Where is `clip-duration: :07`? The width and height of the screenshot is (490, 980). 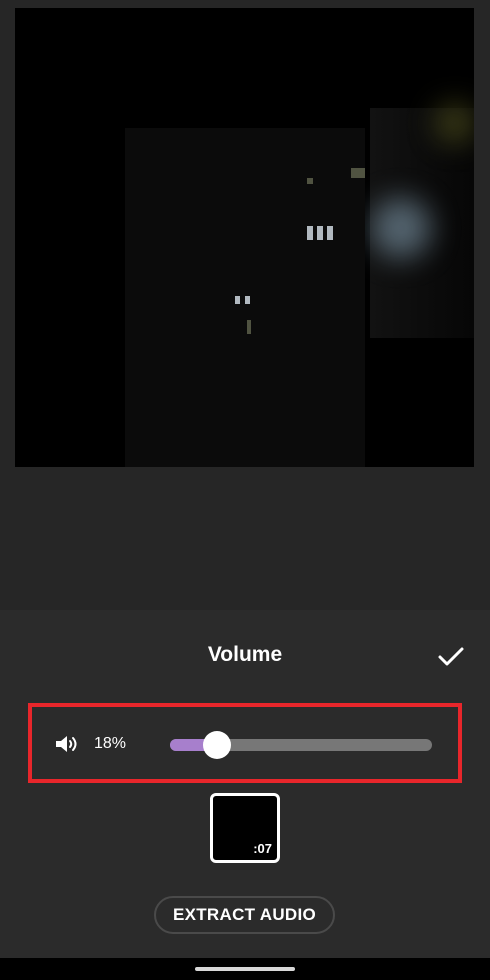 clip-duration: :07 is located at coordinates (262, 848).